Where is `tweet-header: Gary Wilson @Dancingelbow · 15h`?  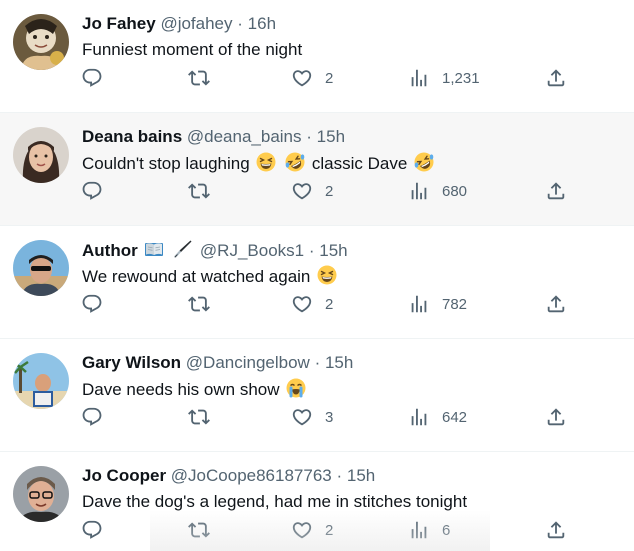 tweet-header: Gary Wilson @Dancingelbow · 15h is located at coordinates (217, 363).